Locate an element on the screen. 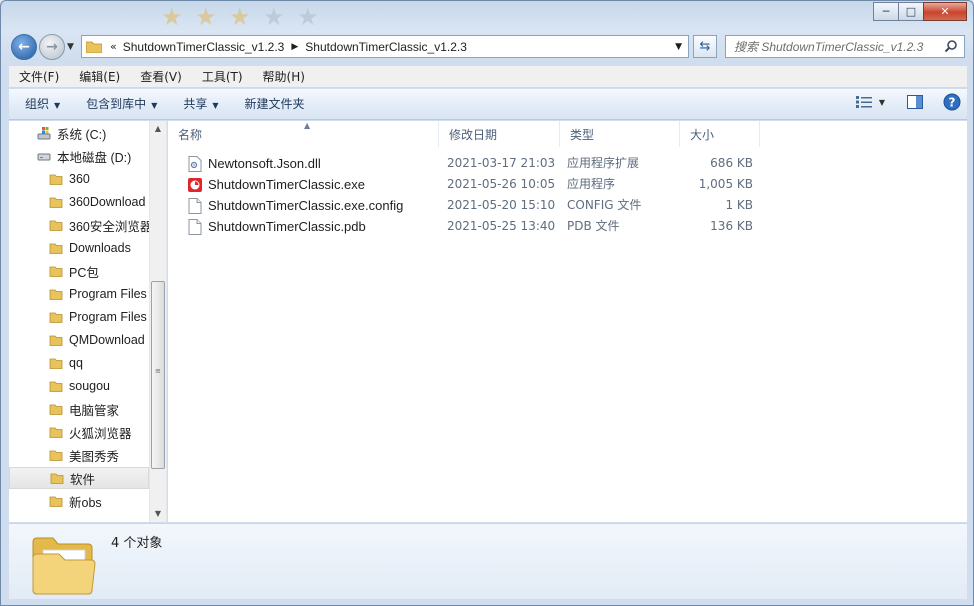 The height and width of the screenshot is (606, 974). tree-item: PC包 is located at coordinates (79, 271).